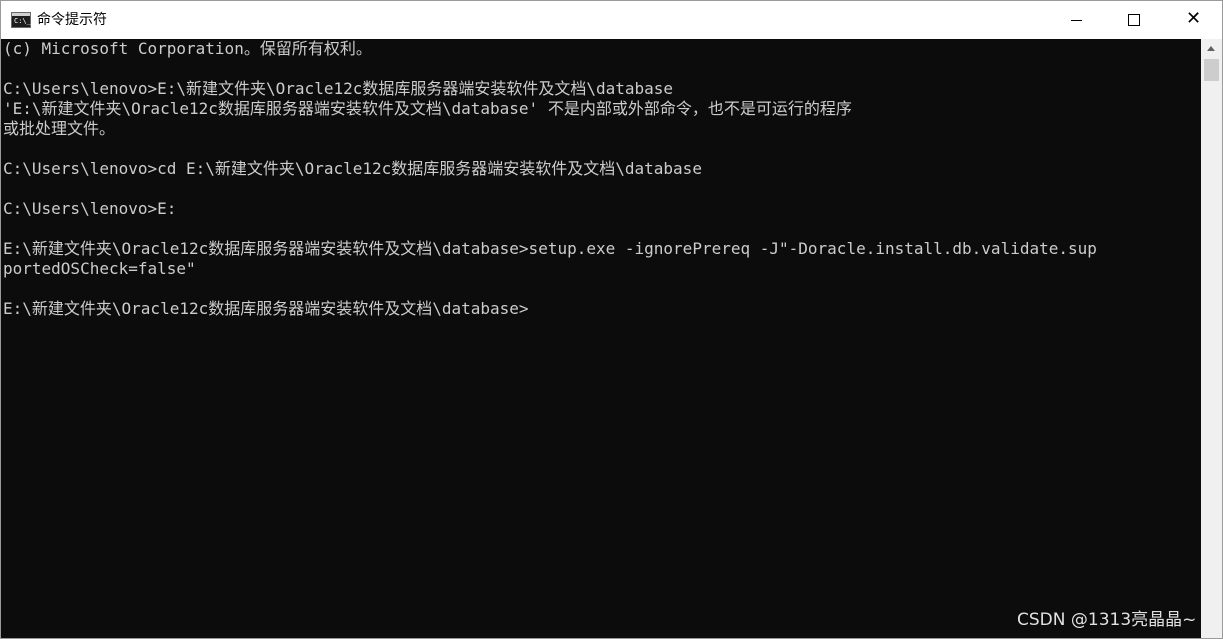  What do you see at coordinates (187, 48) in the screenshot?
I see `console-line: (c) Microsoft Corporation。保留所有权利。` at bounding box center [187, 48].